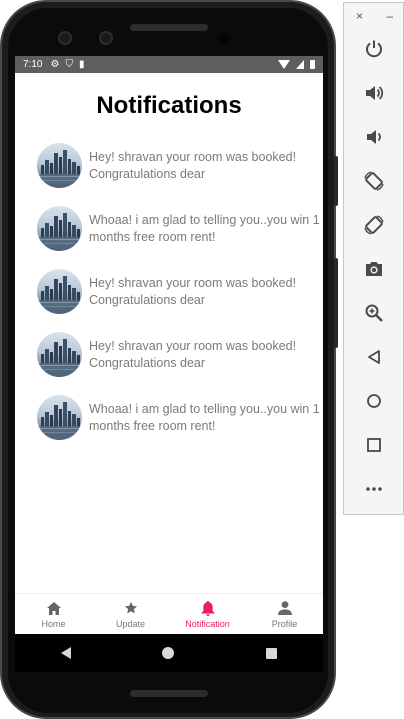 This screenshot has width=404, height=719. Describe the element at coordinates (373, 14) in the screenshot. I see `window-controls: × –` at that location.